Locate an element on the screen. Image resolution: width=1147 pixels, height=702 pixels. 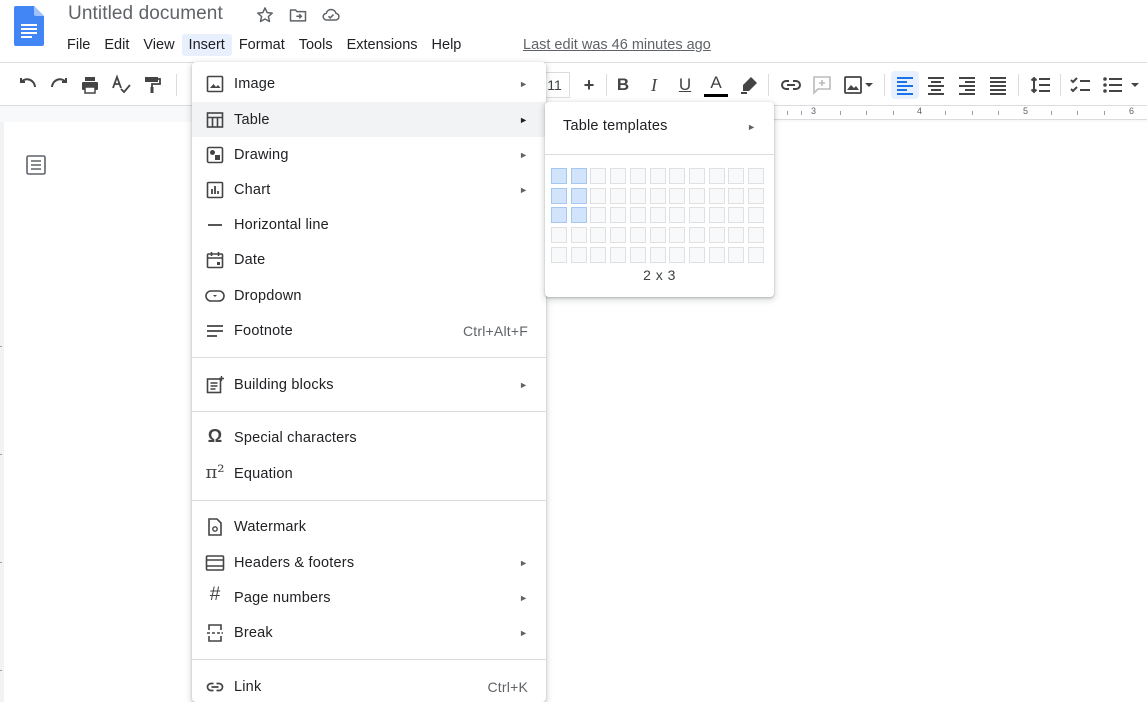
redo-icon is located at coordinates (59, 85).